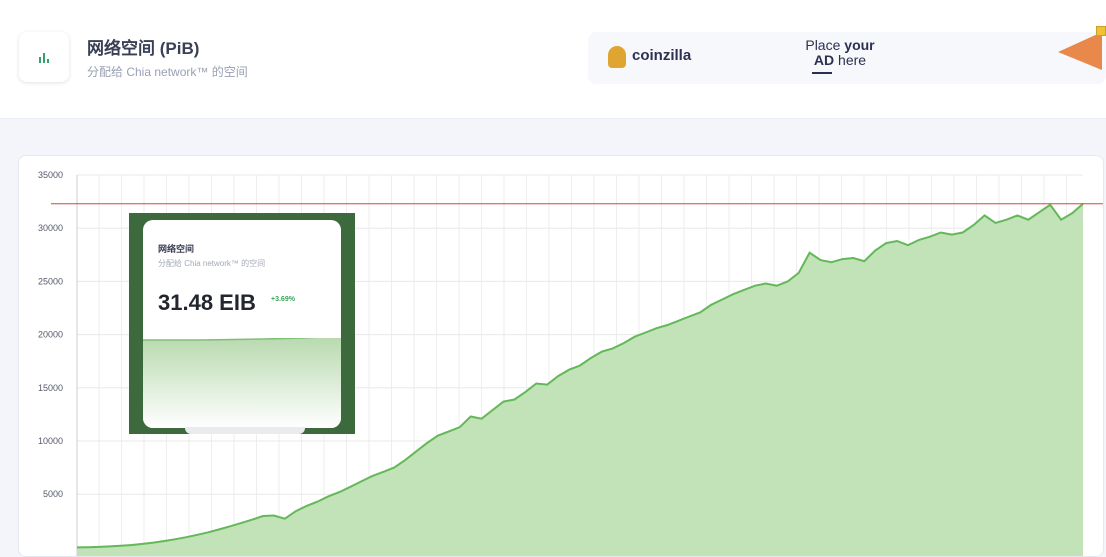 Image resolution: width=1106 pixels, height=557 pixels. What do you see at coordinates (824, 60) in the screenshot?
I see `ad-ad-word: AD` at bounding box center [824, 60].